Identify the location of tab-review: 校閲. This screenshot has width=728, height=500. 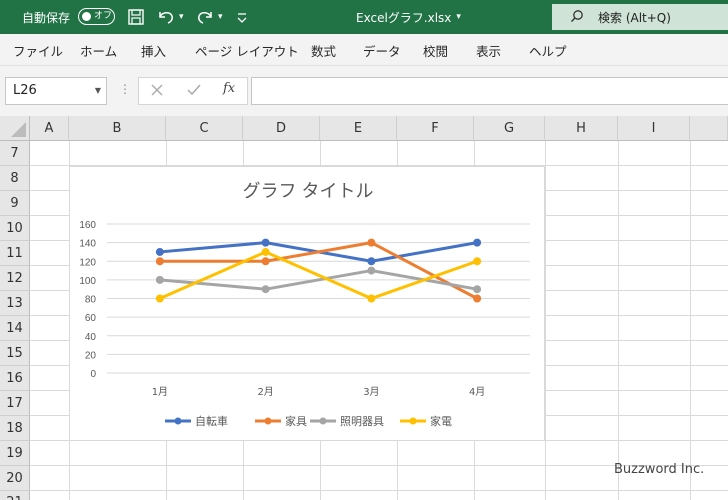
(435, 50).